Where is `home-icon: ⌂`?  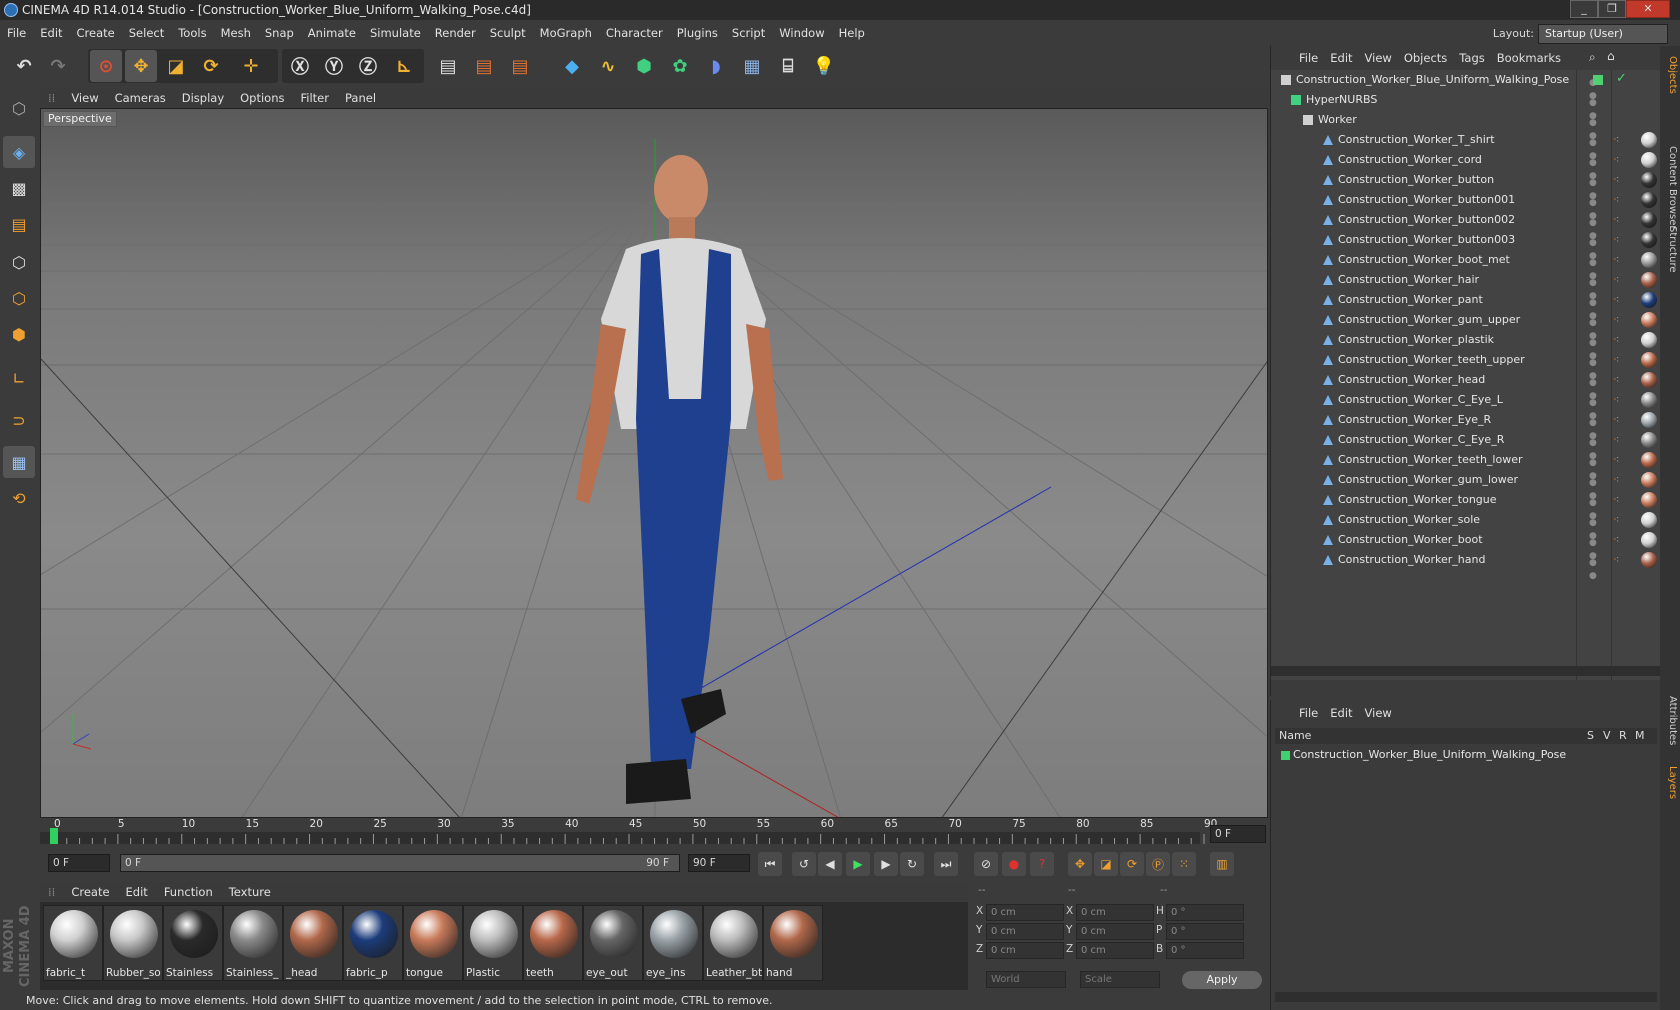 home-icon: ⌂ is located at coordinates (1611, 56).